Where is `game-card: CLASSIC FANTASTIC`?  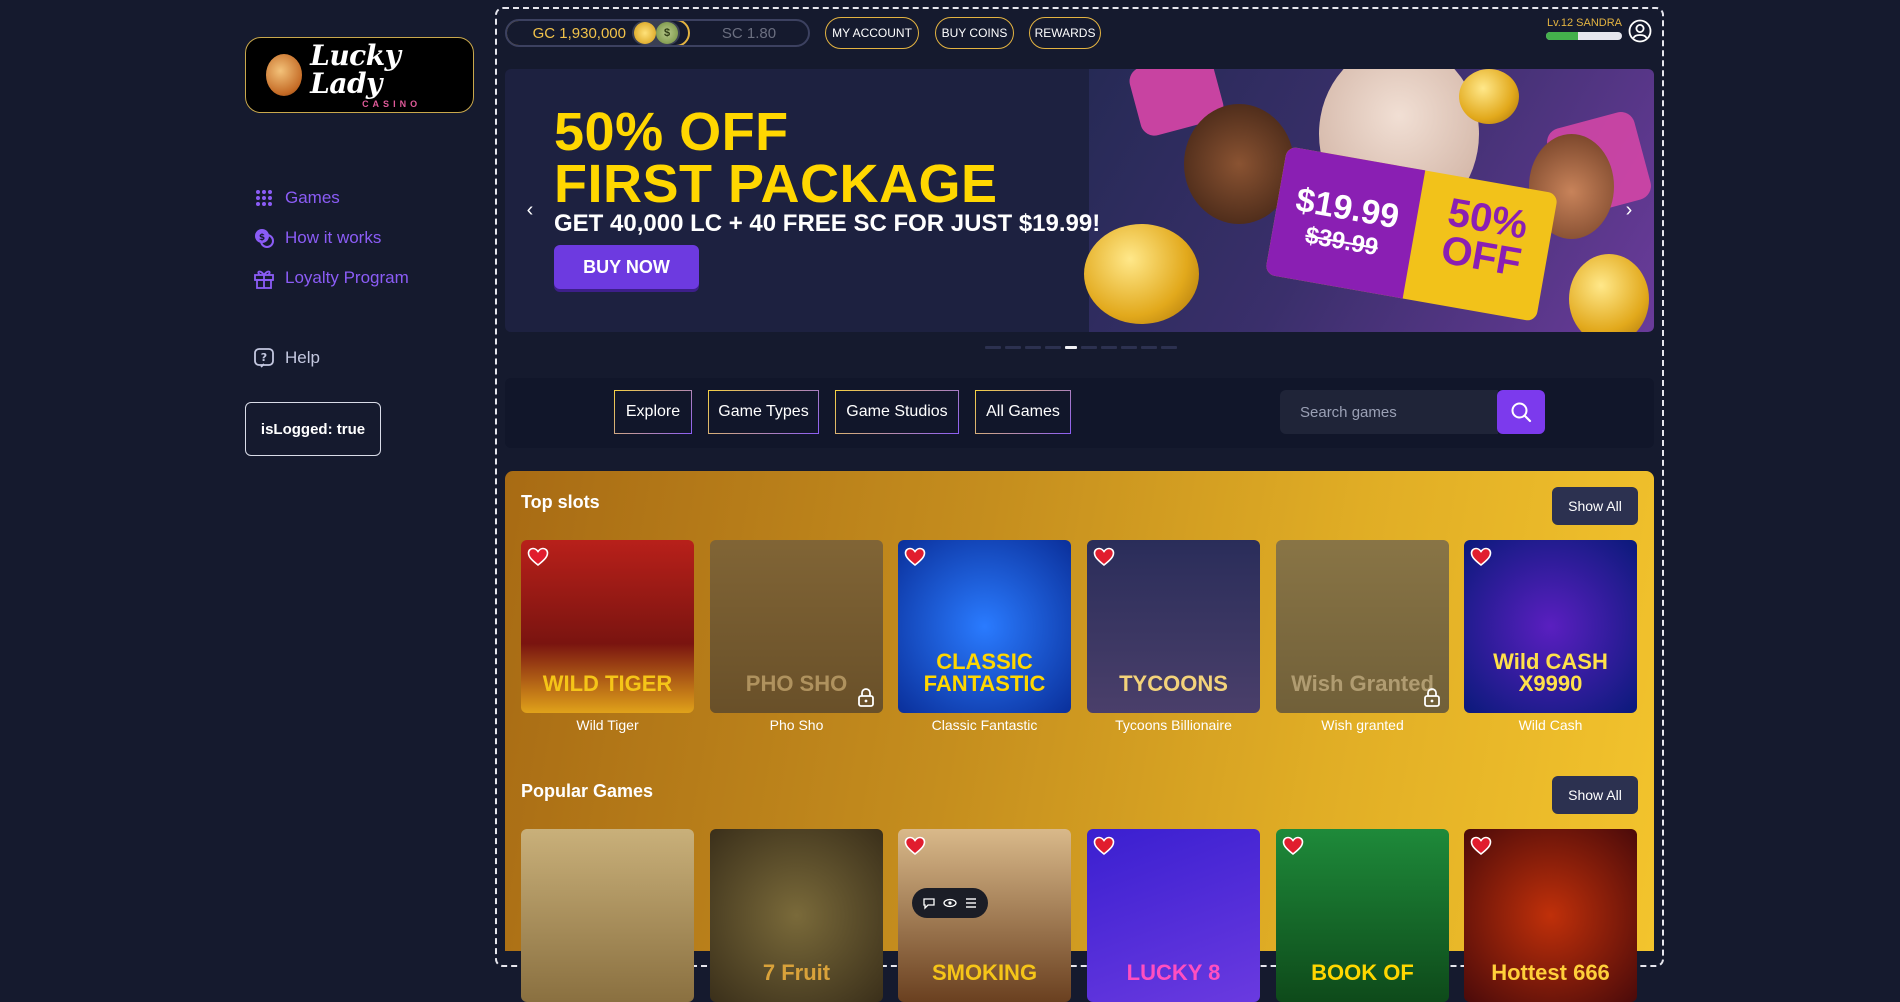
game-card: CLASSIC FANTASTIC is located at coordinates (984, 626).